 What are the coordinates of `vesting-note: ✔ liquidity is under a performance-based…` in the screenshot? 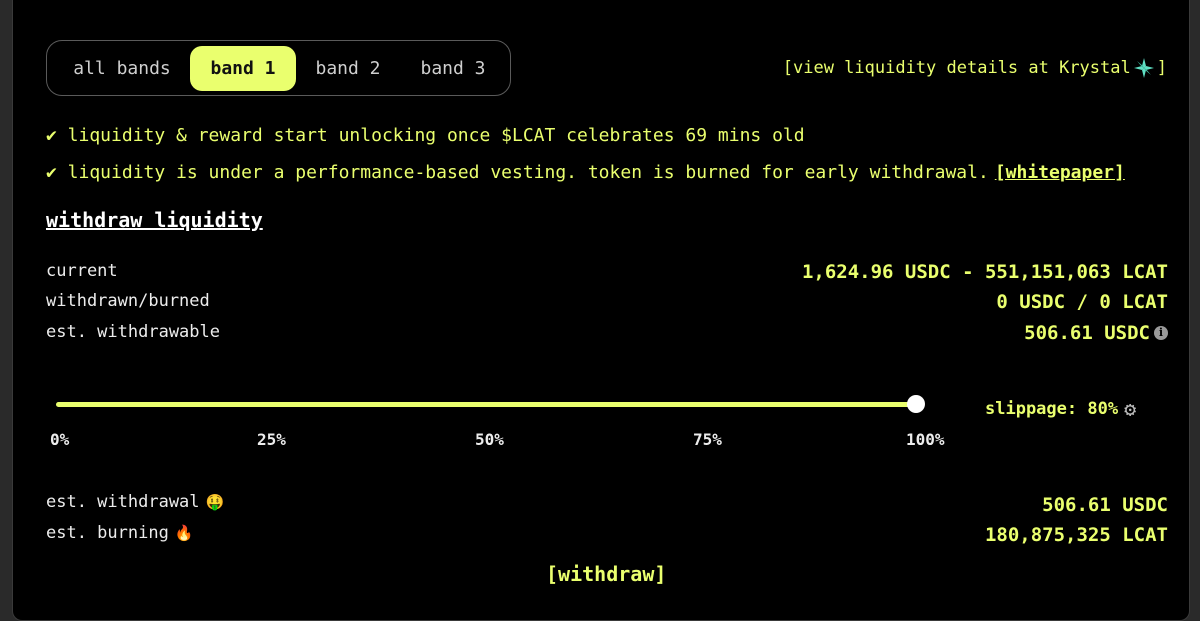 It's located at (585, 172).